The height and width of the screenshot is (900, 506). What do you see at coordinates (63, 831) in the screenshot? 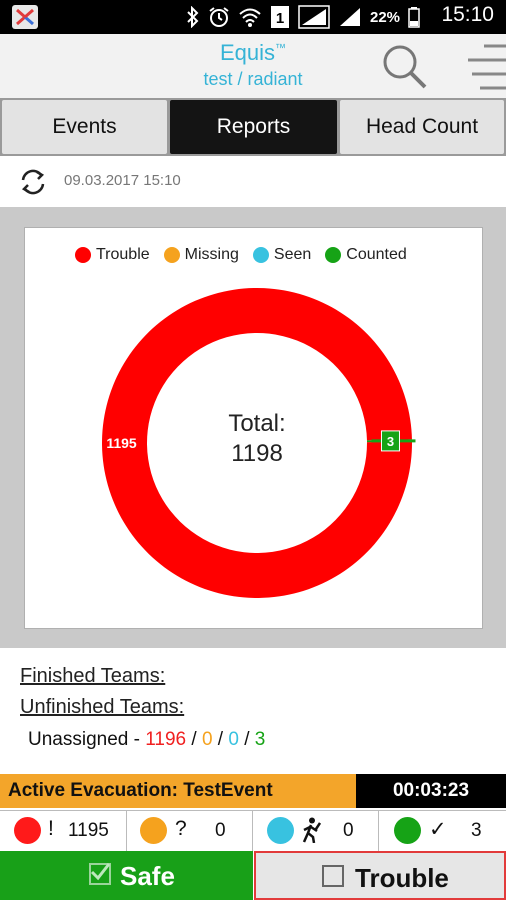
I see `count-trouble: ! 1195` at bounding box center [63, 831].